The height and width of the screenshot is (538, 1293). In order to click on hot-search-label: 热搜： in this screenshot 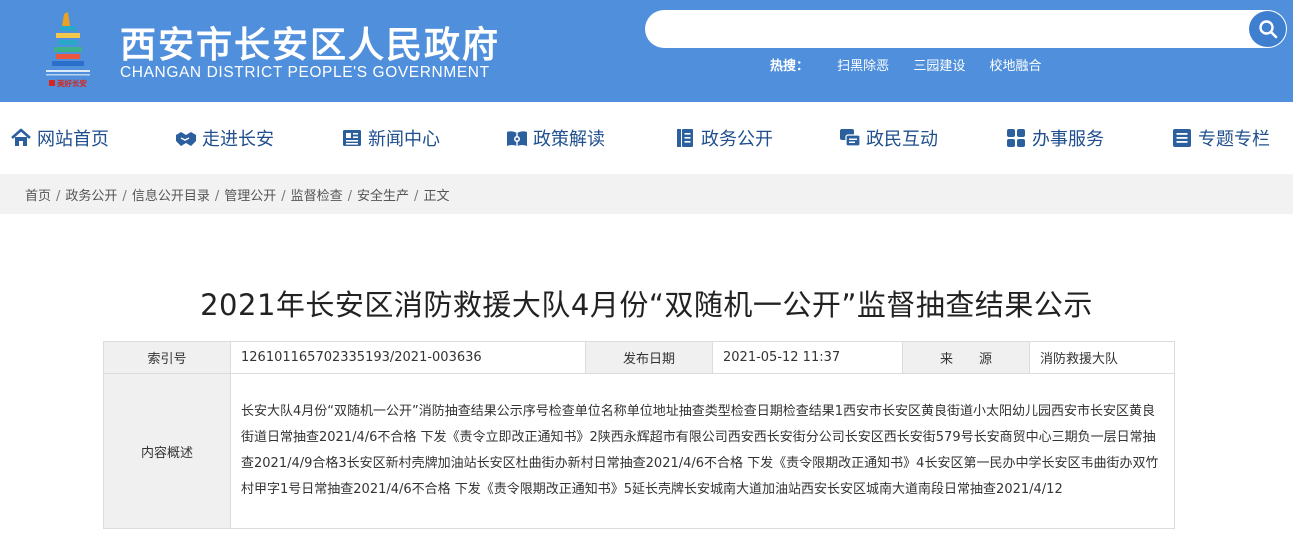, I will do `click(790, 66)`.